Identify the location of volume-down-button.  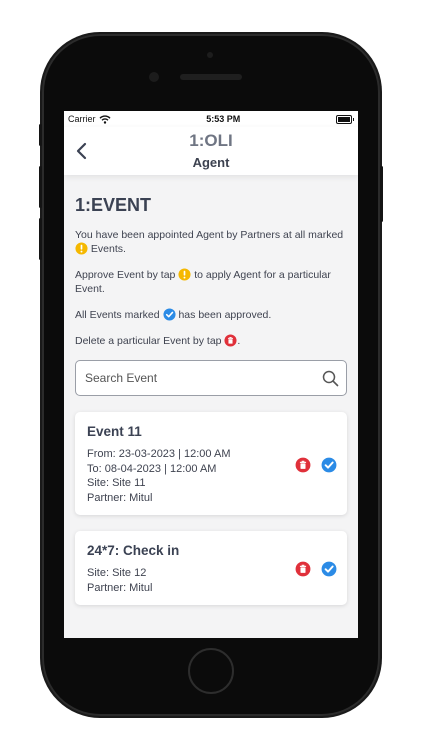
(40, 239).